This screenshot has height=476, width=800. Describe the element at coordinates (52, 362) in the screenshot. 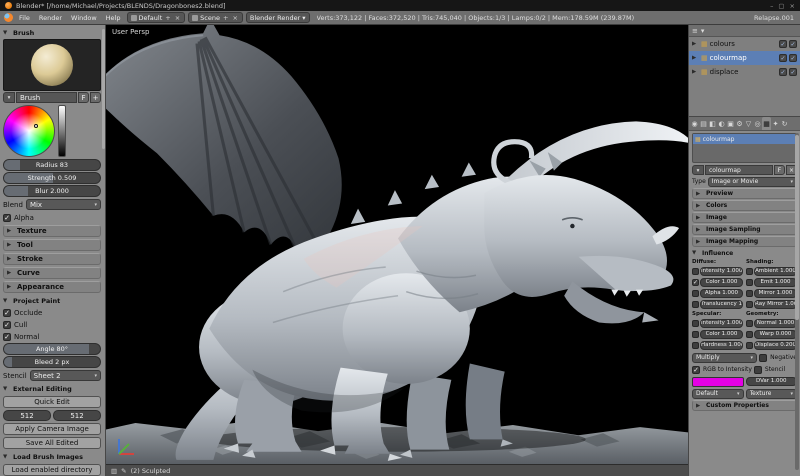

I see `bleed-slider: Bleed 2 px` at that location.